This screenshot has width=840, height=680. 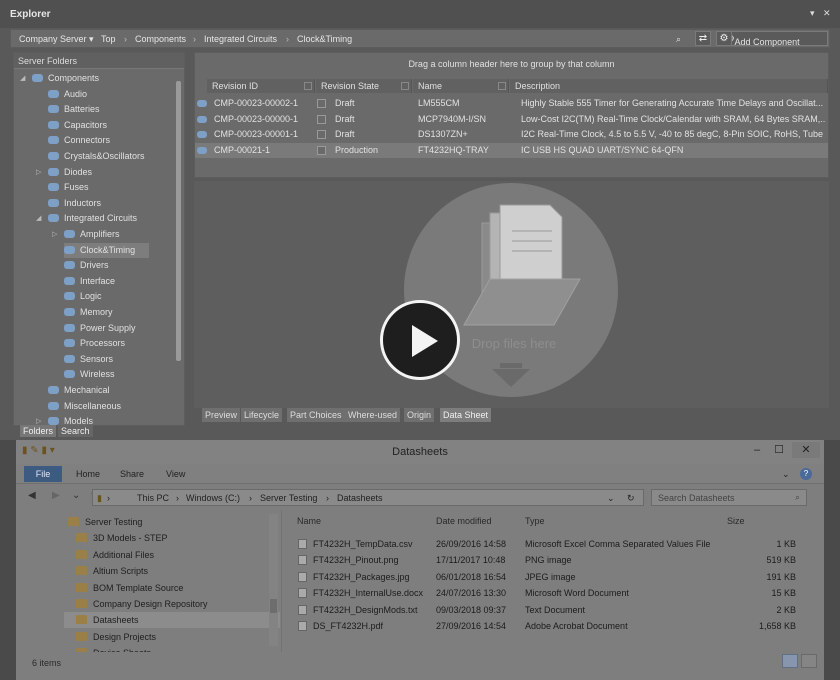 What do you see at coordinates (827, 13) in the screenshot?
I see `close-icon: ✕` at bounding box center [827, 13].